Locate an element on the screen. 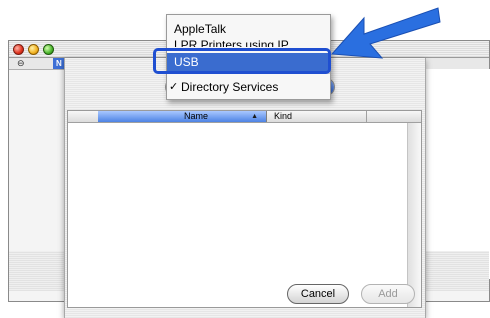 This screenshot has height=318, width=490. close-window-button is located at coordinates (18, 49).